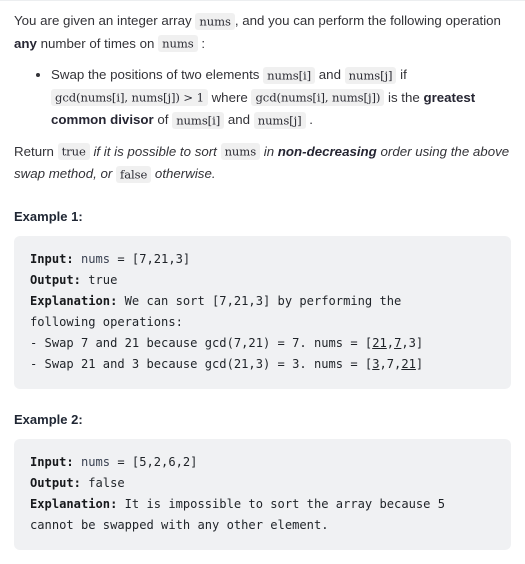 The image size is (525, 564). Describe the element at coordinates (401, 74) in the screenshot. I see `bullet-text-3: if` at that location.